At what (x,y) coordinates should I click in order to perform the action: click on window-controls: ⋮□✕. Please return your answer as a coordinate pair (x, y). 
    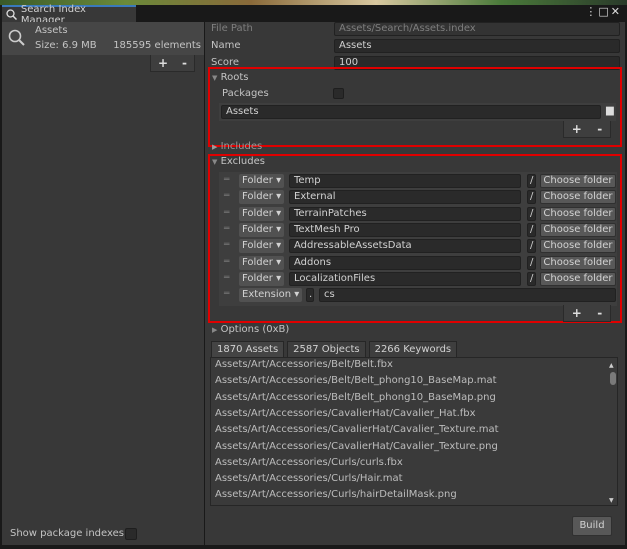
    Looking at the image, I should click on (603, 11).